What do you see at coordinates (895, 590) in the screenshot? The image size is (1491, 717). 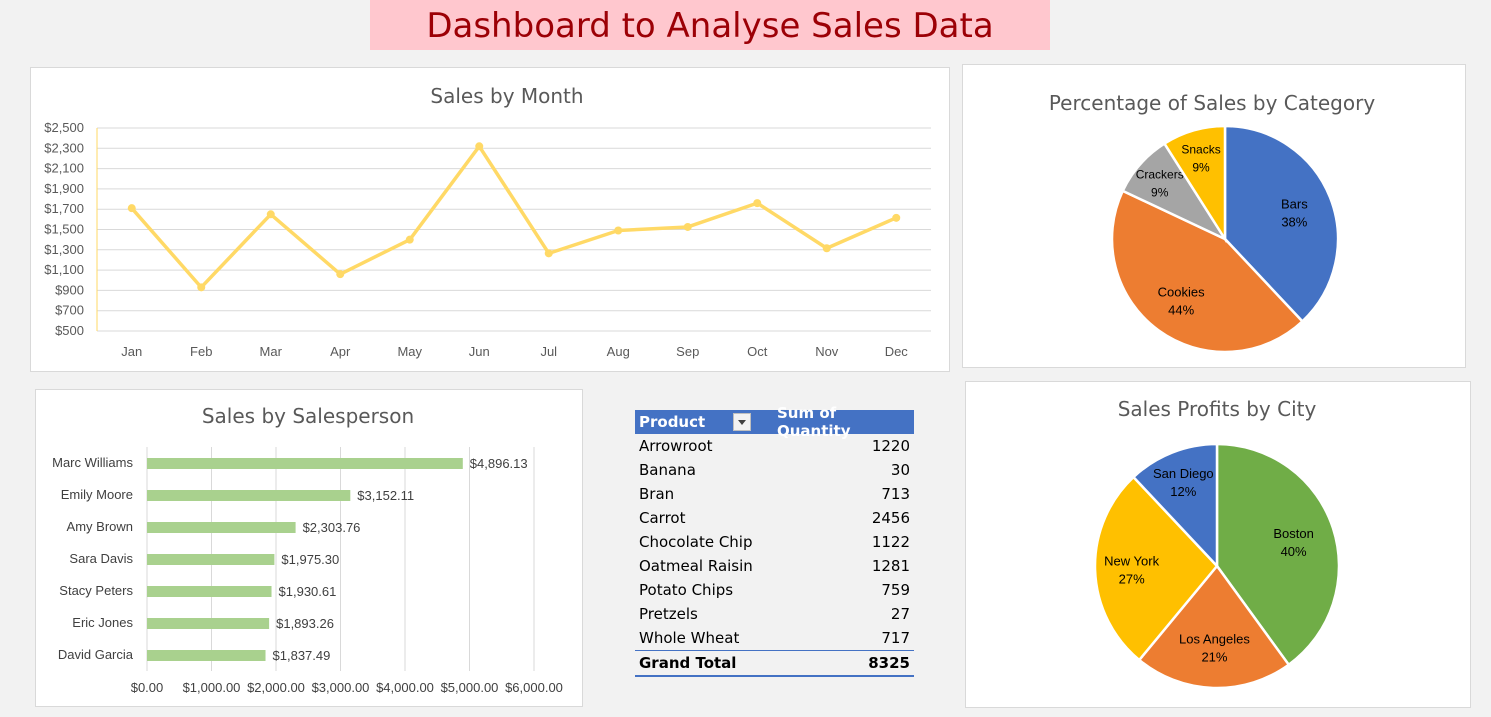 I see `quantity-cell: 759` at bounding box center [895, 590].